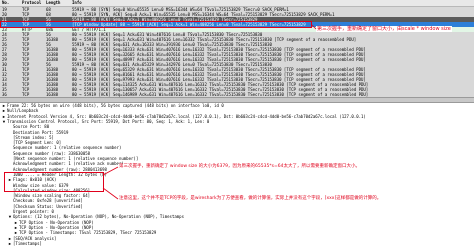 This screenshot has height=246, width=474. Describe the element at coordinates (237, 126) in the screenshot. I see `detail-row: Source Port: 80` at that location.